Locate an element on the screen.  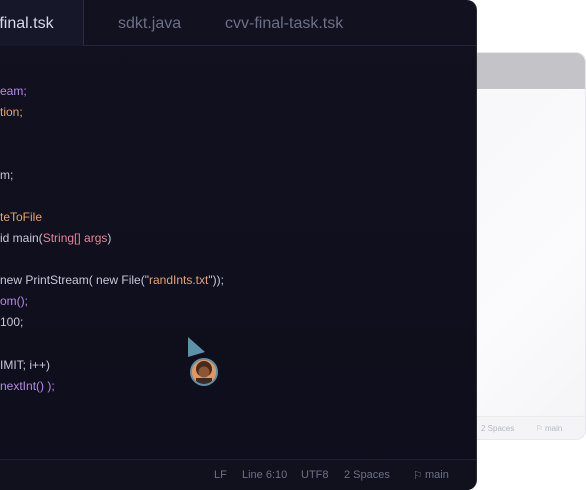
code-line: eam; is located at coordinates (13, 91).